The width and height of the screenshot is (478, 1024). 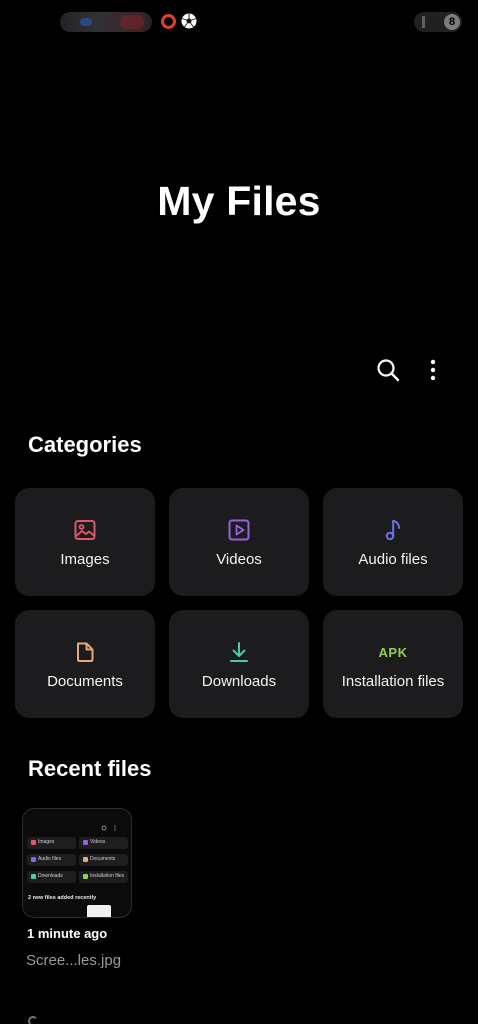 What do you see at coordinates (67, 933) in the screenshot?
I see `recent-file-time: 1 minute ago` at bounding box center [67, 933].